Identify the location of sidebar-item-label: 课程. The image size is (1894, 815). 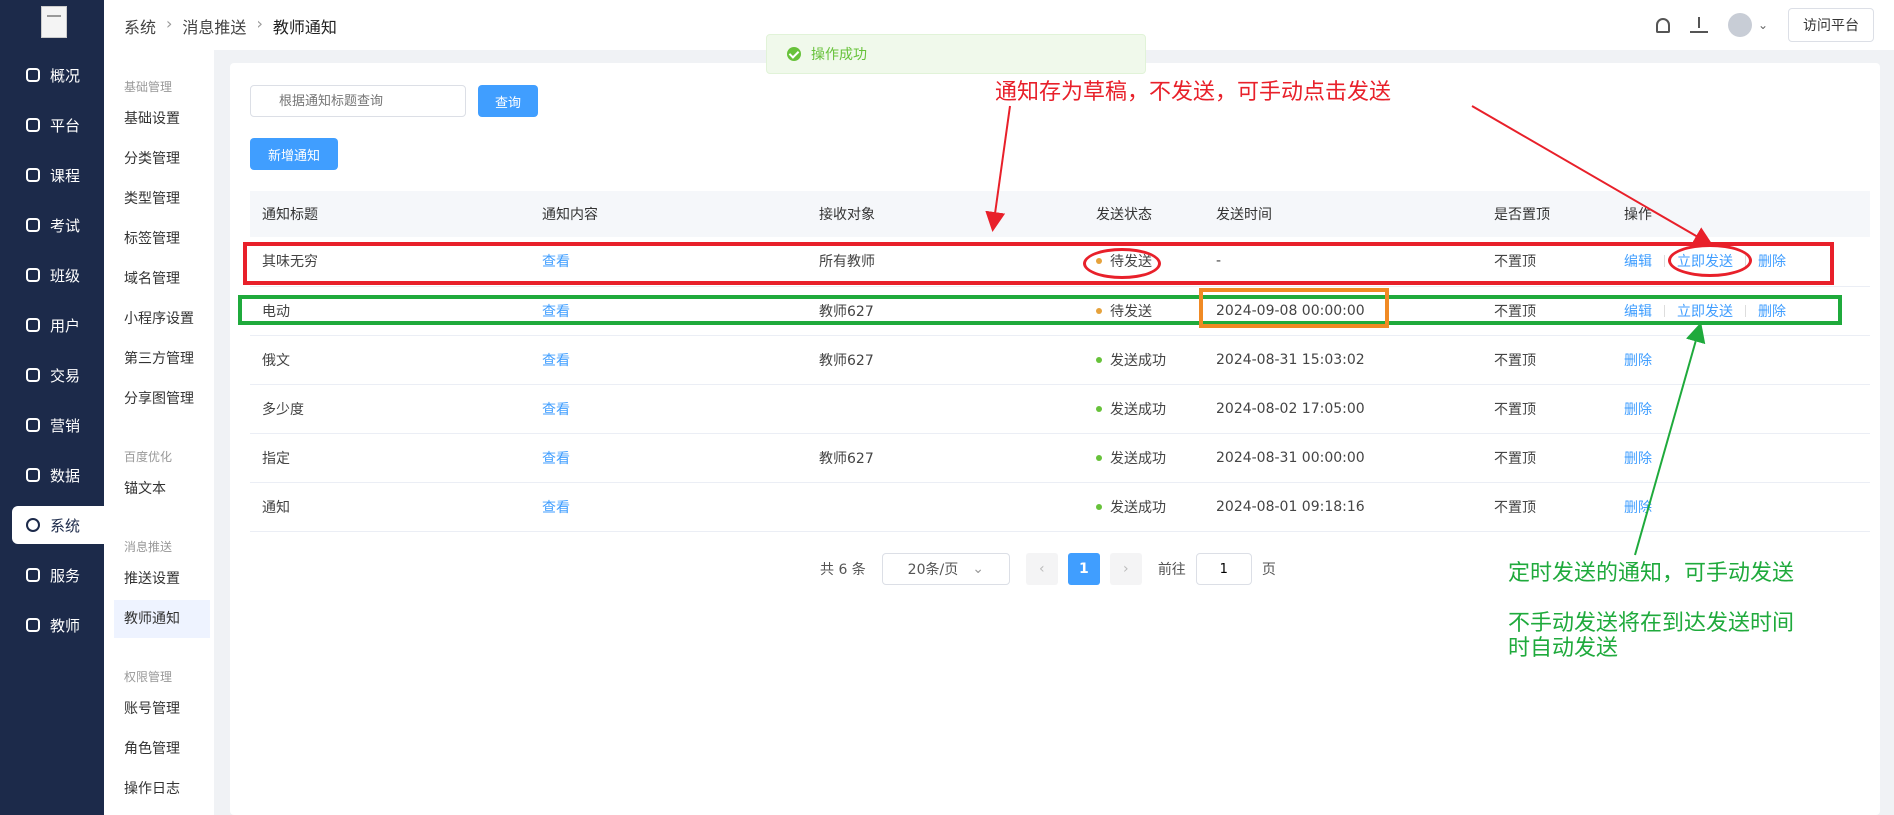
(65, 175).